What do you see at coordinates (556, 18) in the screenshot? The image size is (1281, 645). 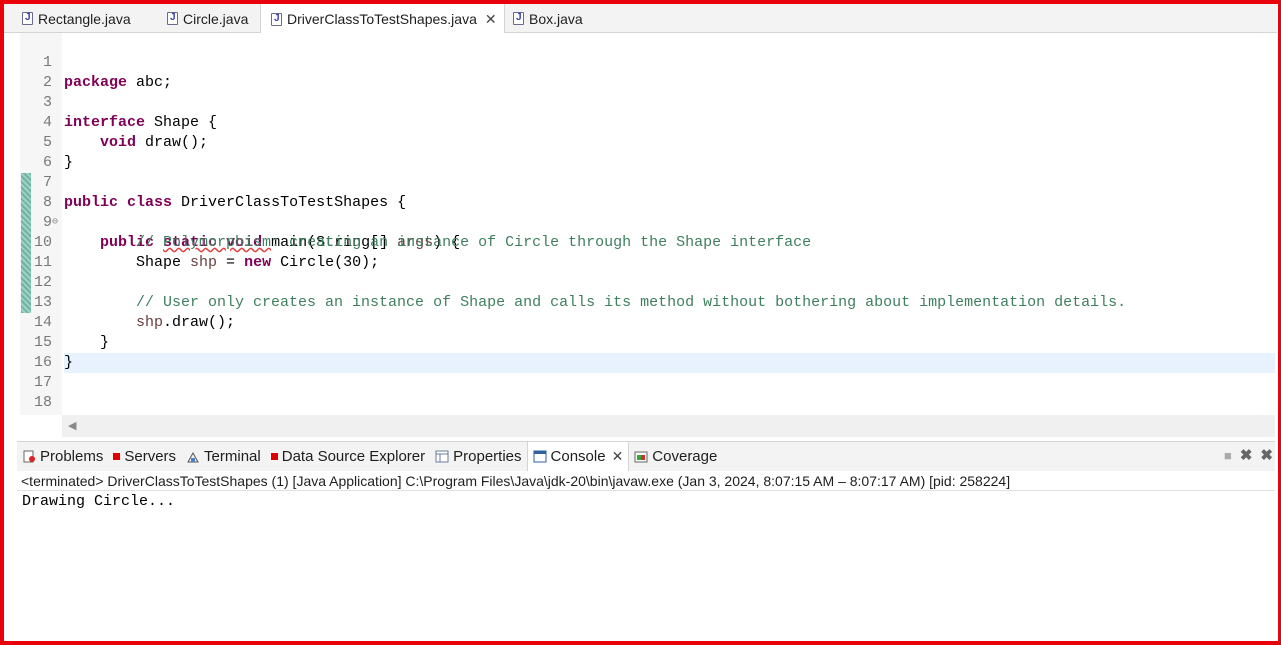 I see `tab-label: Box.java` at bounding box center [556, 18].